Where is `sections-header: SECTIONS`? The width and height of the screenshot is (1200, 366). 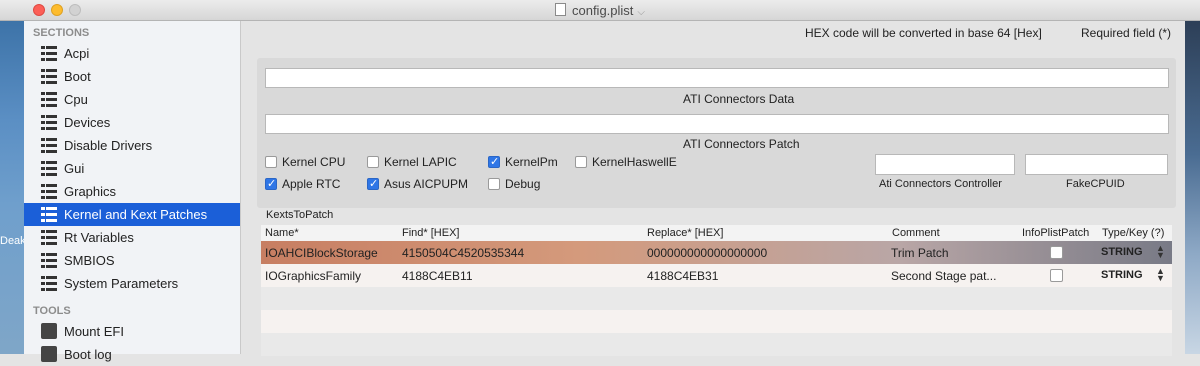
sections-header: SECTIONS is located at coordinates (61, 33).